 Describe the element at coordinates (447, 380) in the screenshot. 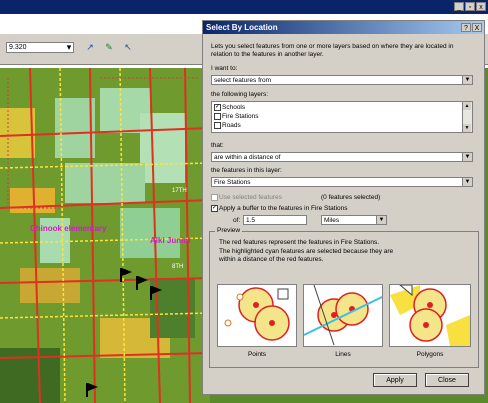

I see `close-button: Close` at that location.